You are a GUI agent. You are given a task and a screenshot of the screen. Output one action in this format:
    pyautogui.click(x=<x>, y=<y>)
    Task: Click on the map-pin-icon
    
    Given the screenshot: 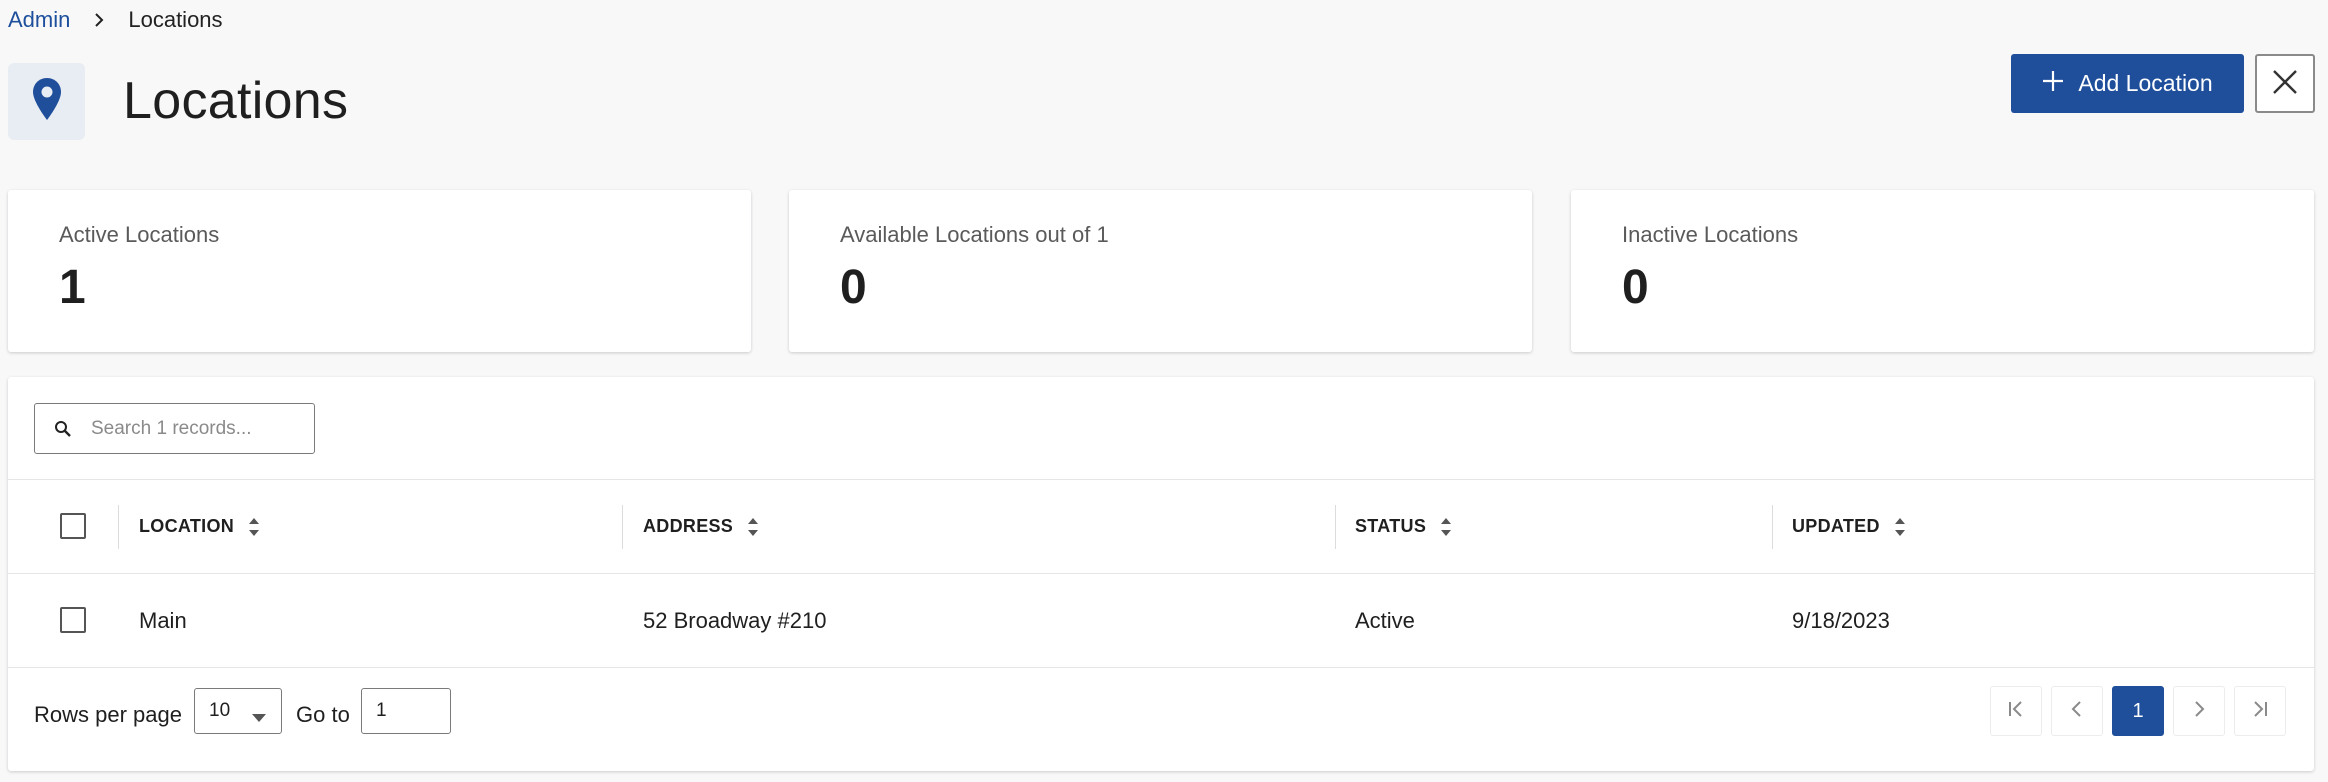 What is the action you would take?
    pyautogui.click(x=47, y=101)
    